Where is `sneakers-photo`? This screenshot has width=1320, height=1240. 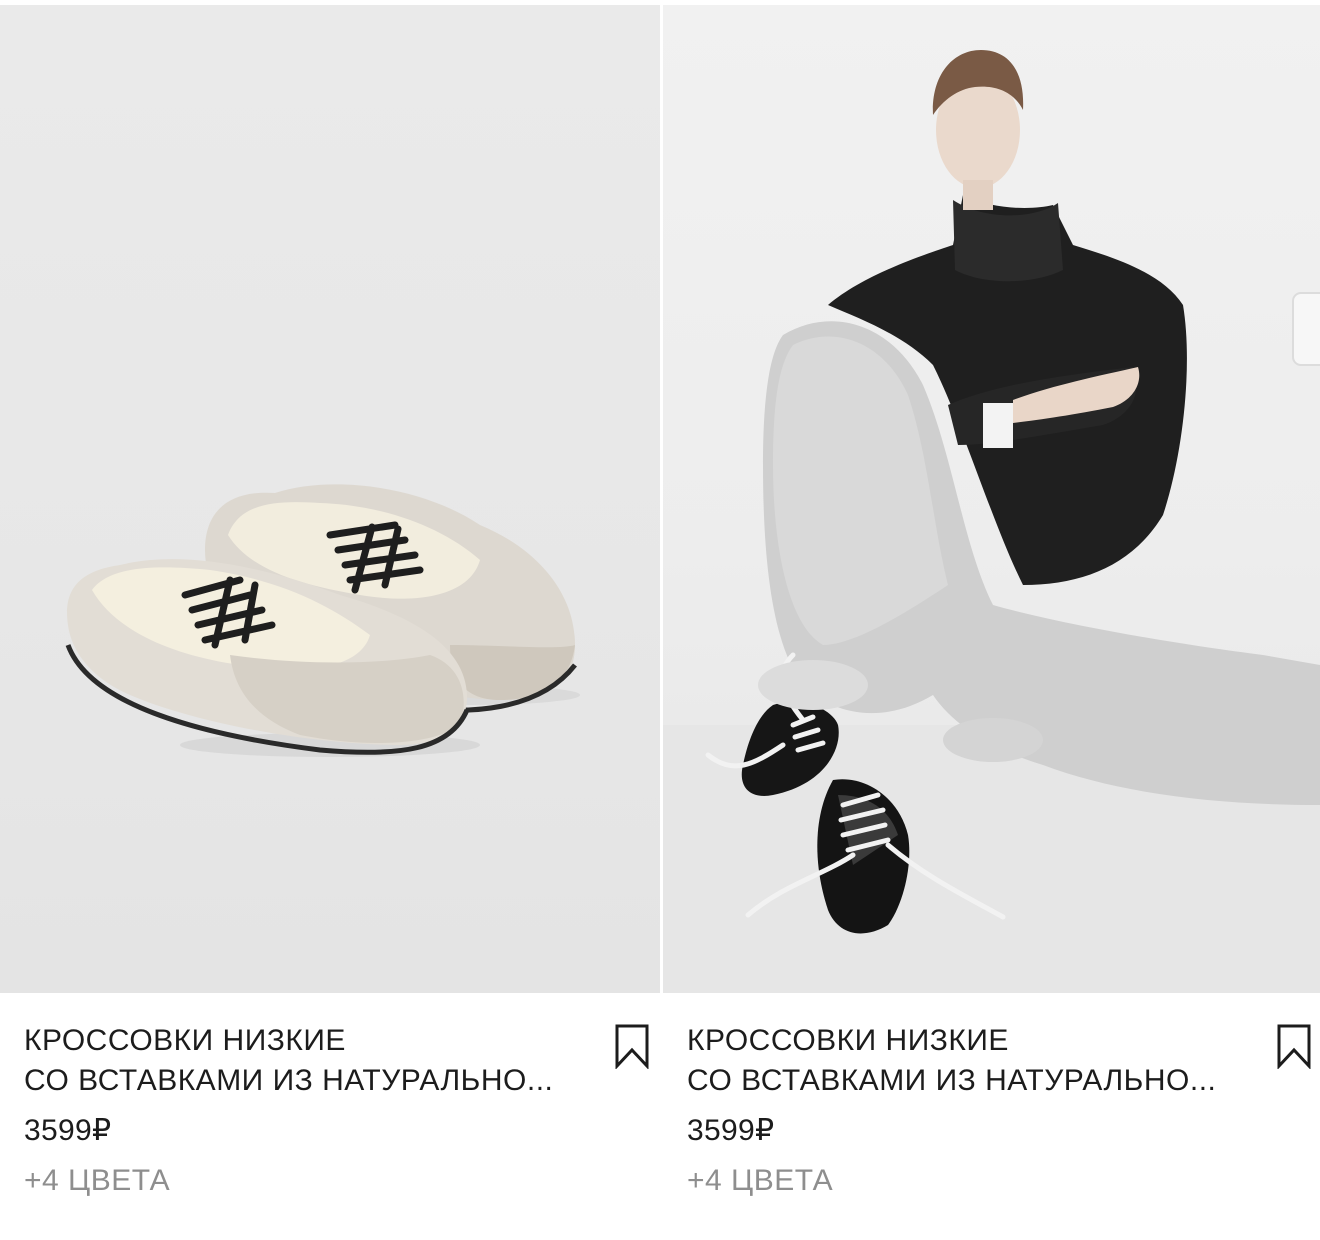
sneakers-photo is located at coordinates (322, 620).